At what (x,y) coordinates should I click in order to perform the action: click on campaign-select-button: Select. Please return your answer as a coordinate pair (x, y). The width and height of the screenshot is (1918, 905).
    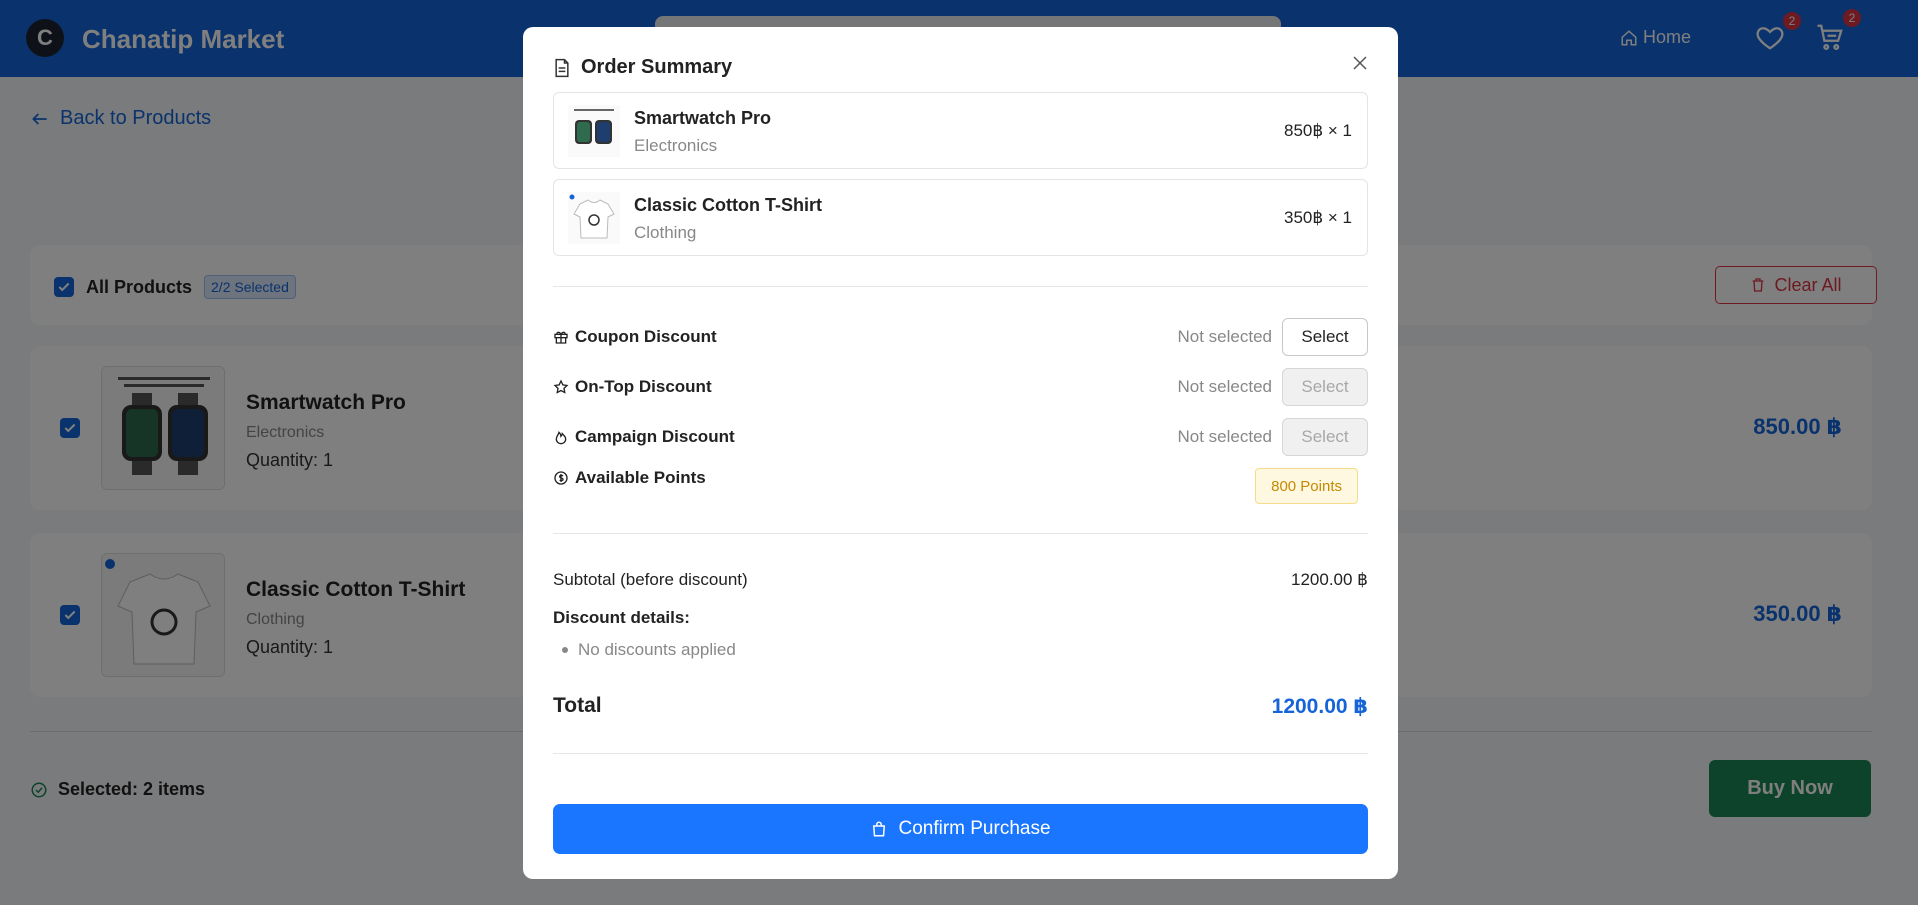
    Looking at the image, I should click on (1325, 437).